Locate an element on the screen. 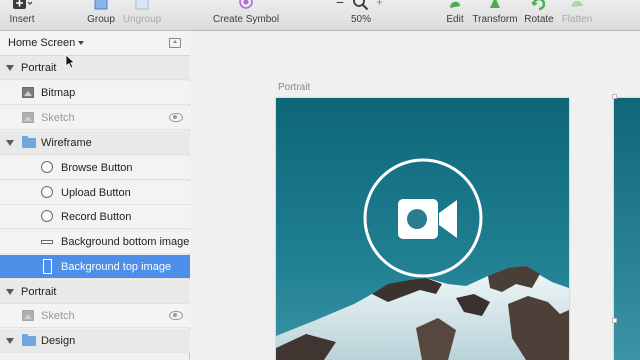 The width and height of the screenshot is (640, 360). ungroup-icon is located at coordinates (142, 5).